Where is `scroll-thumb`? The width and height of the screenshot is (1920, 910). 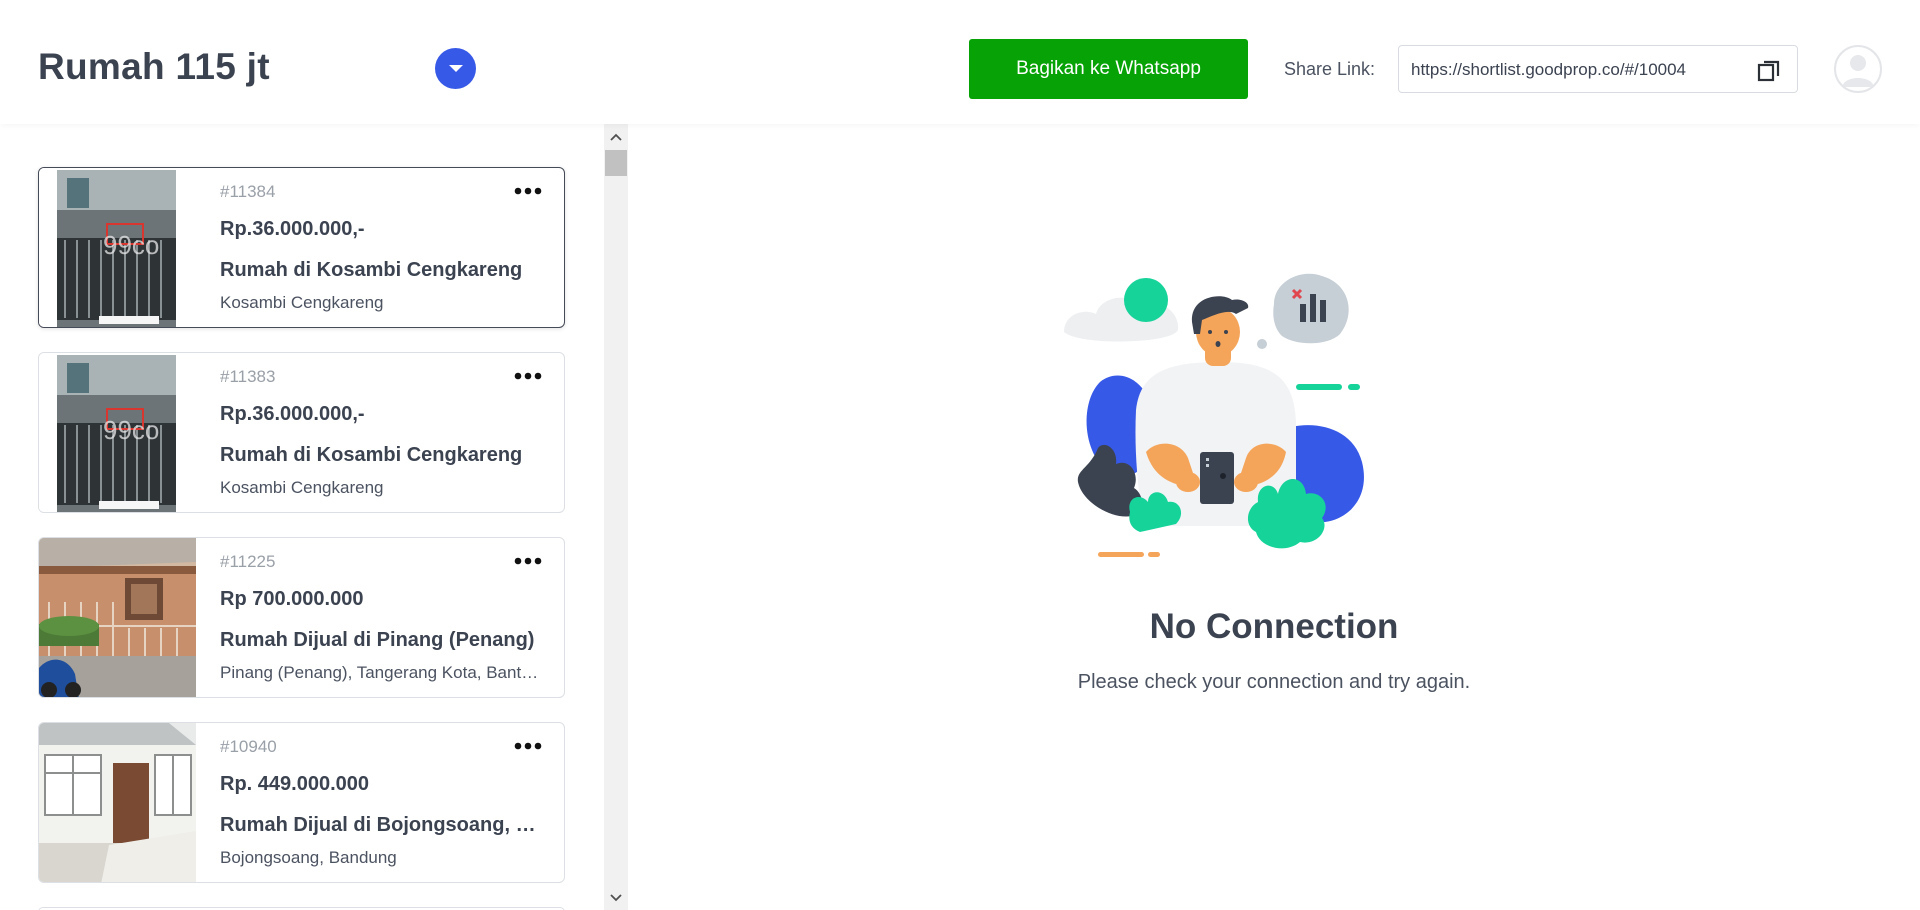
scroll-thumb is located at coordinates (616, 163).